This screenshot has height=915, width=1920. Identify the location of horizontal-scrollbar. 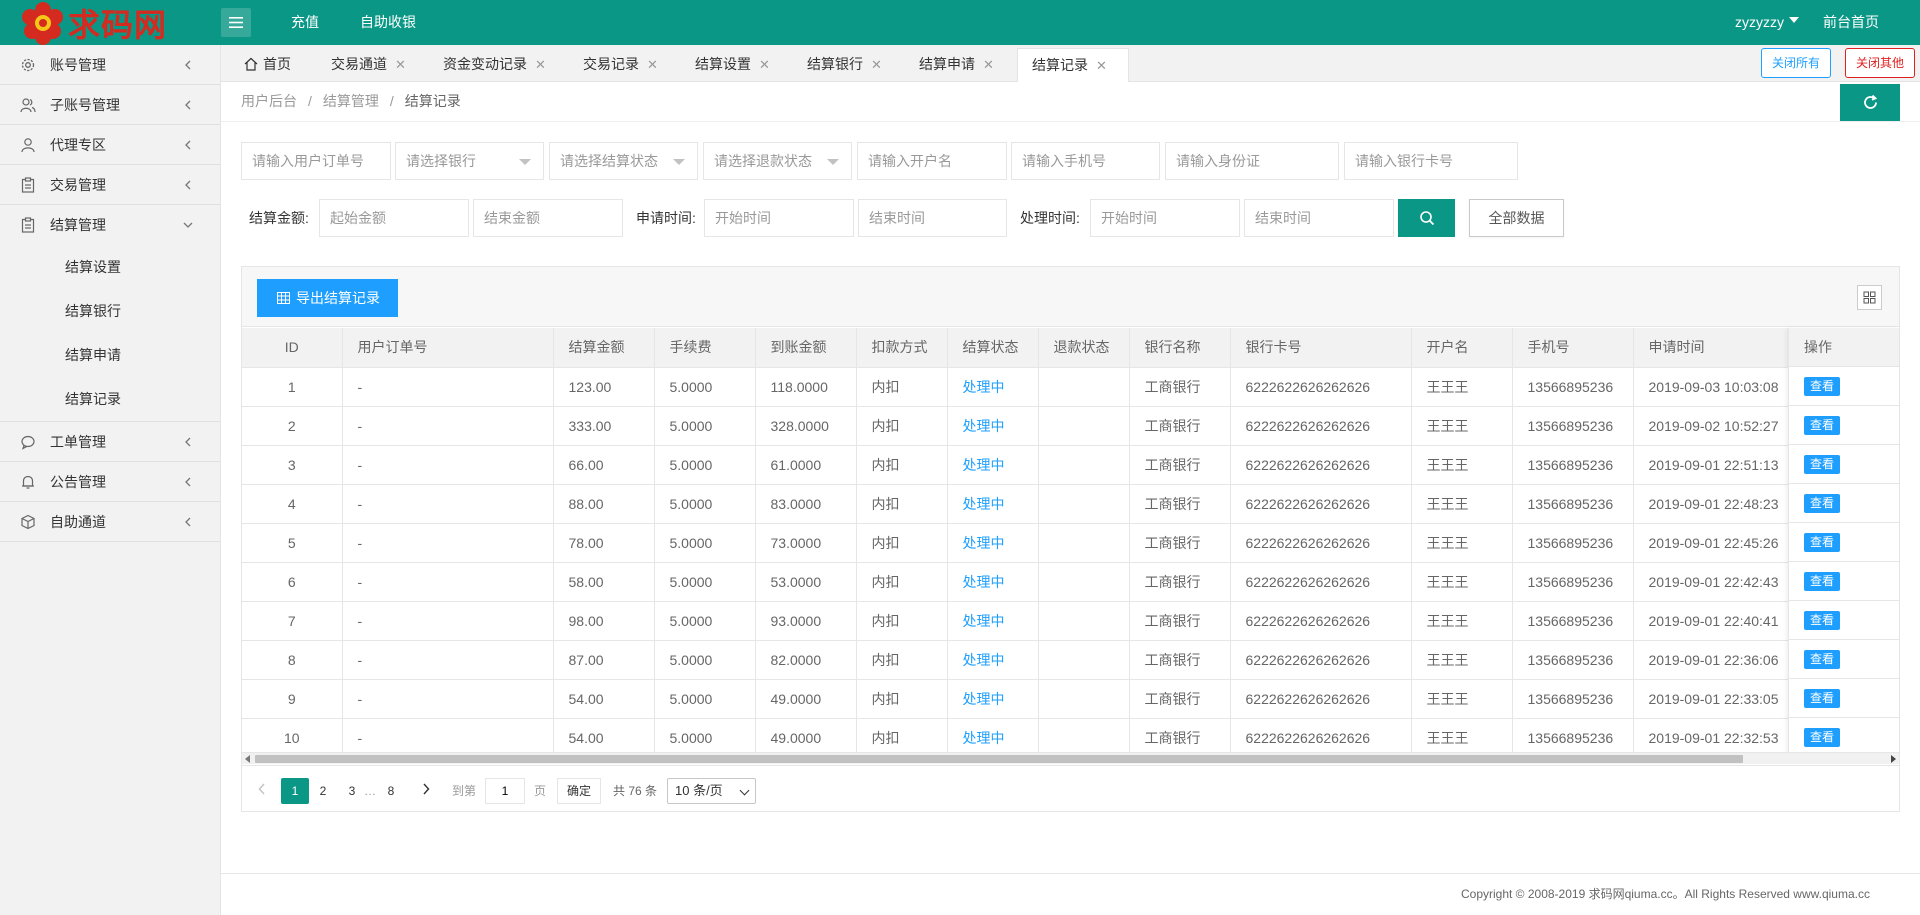
(1070, 758).